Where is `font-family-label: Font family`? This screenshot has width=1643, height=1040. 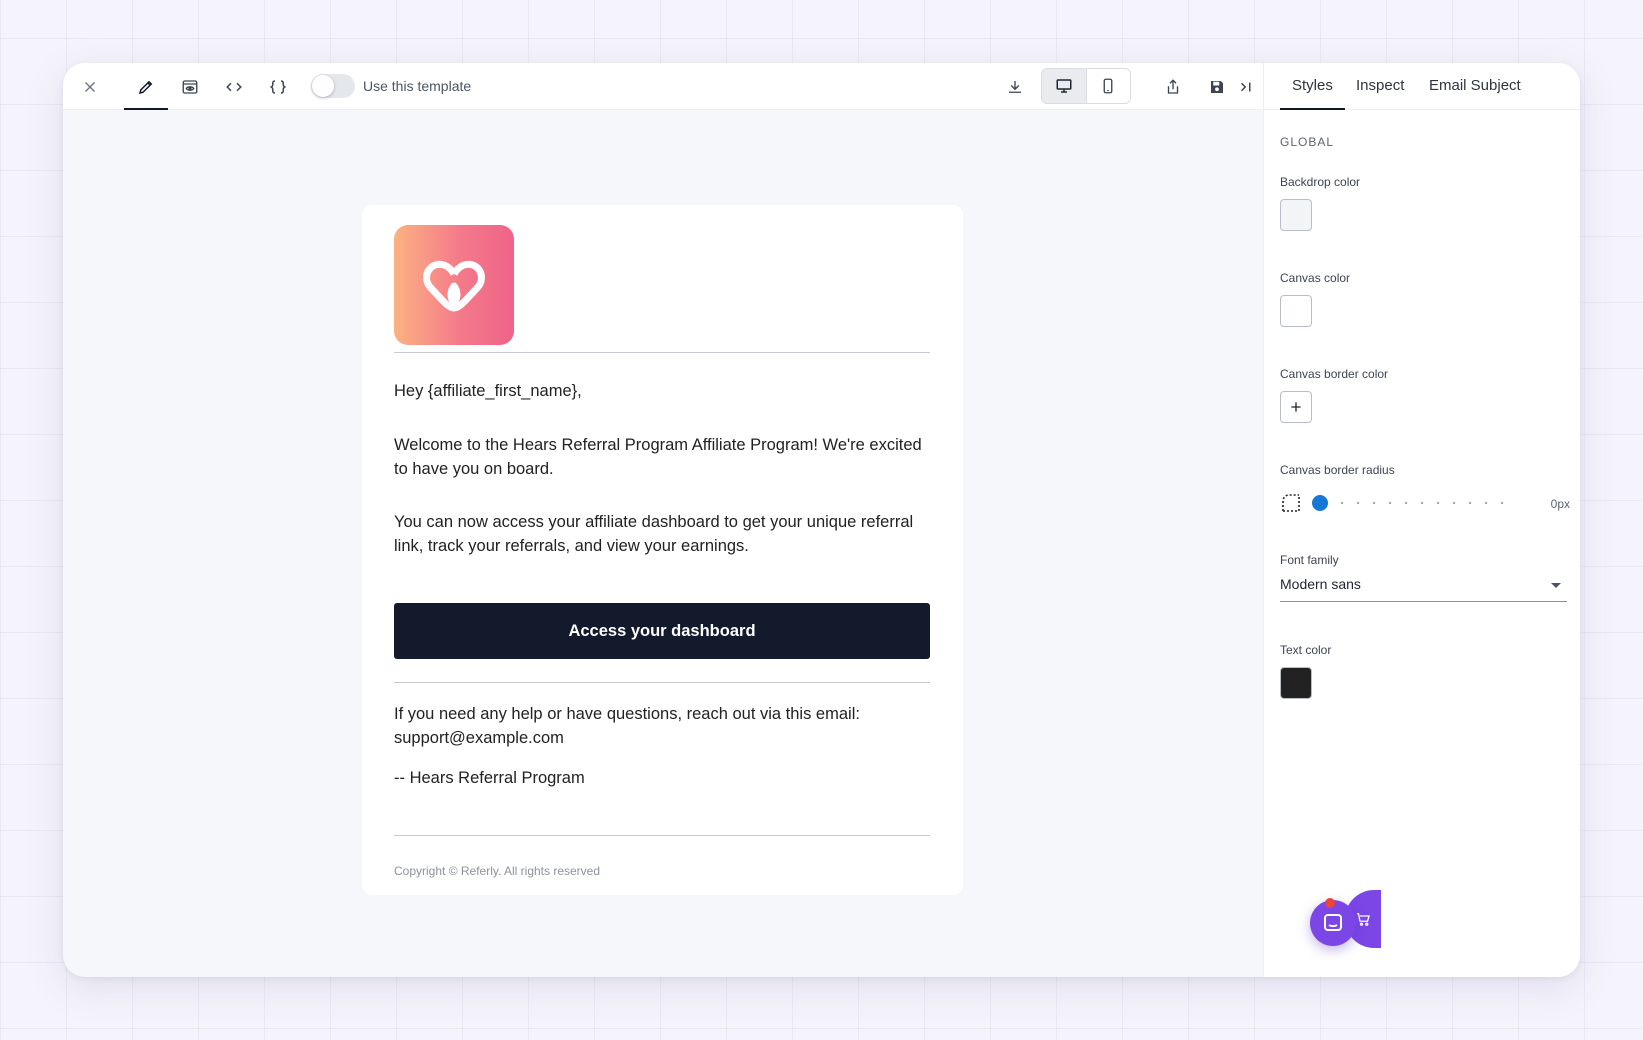 font-family-label: Font family is located at coordinates (1309, 560).